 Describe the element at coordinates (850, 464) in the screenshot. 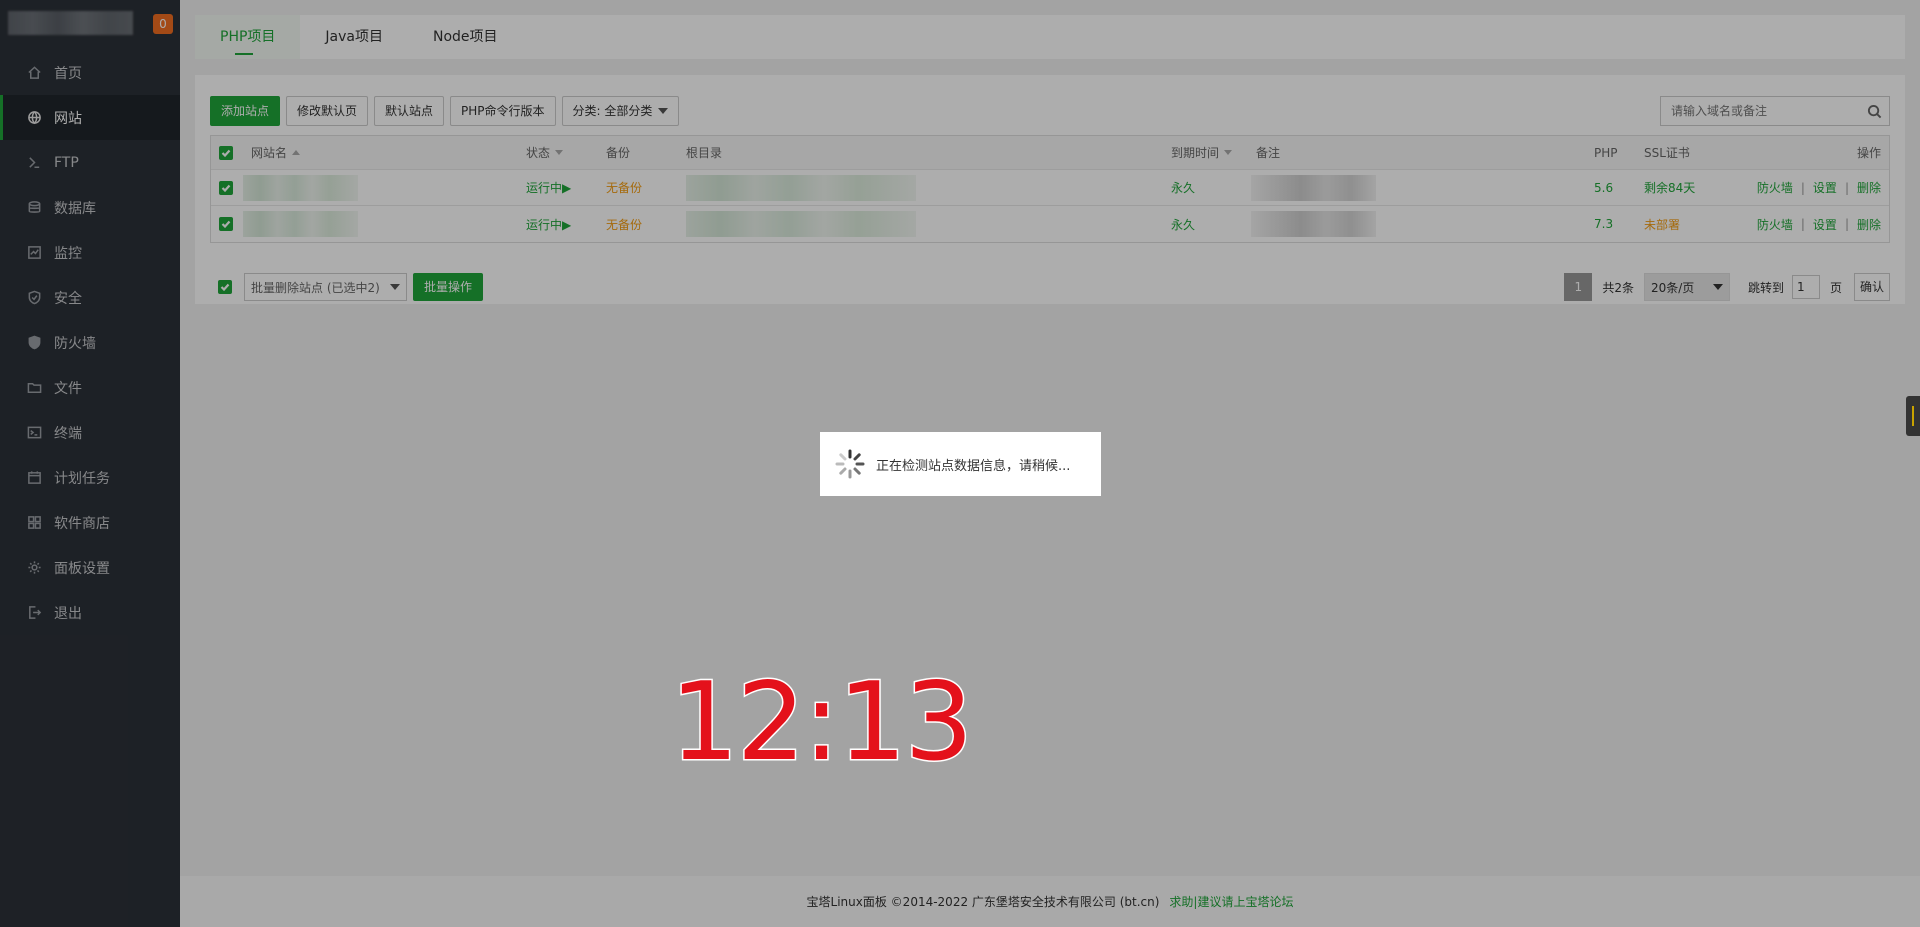

I see `spinner-icon` at that location.